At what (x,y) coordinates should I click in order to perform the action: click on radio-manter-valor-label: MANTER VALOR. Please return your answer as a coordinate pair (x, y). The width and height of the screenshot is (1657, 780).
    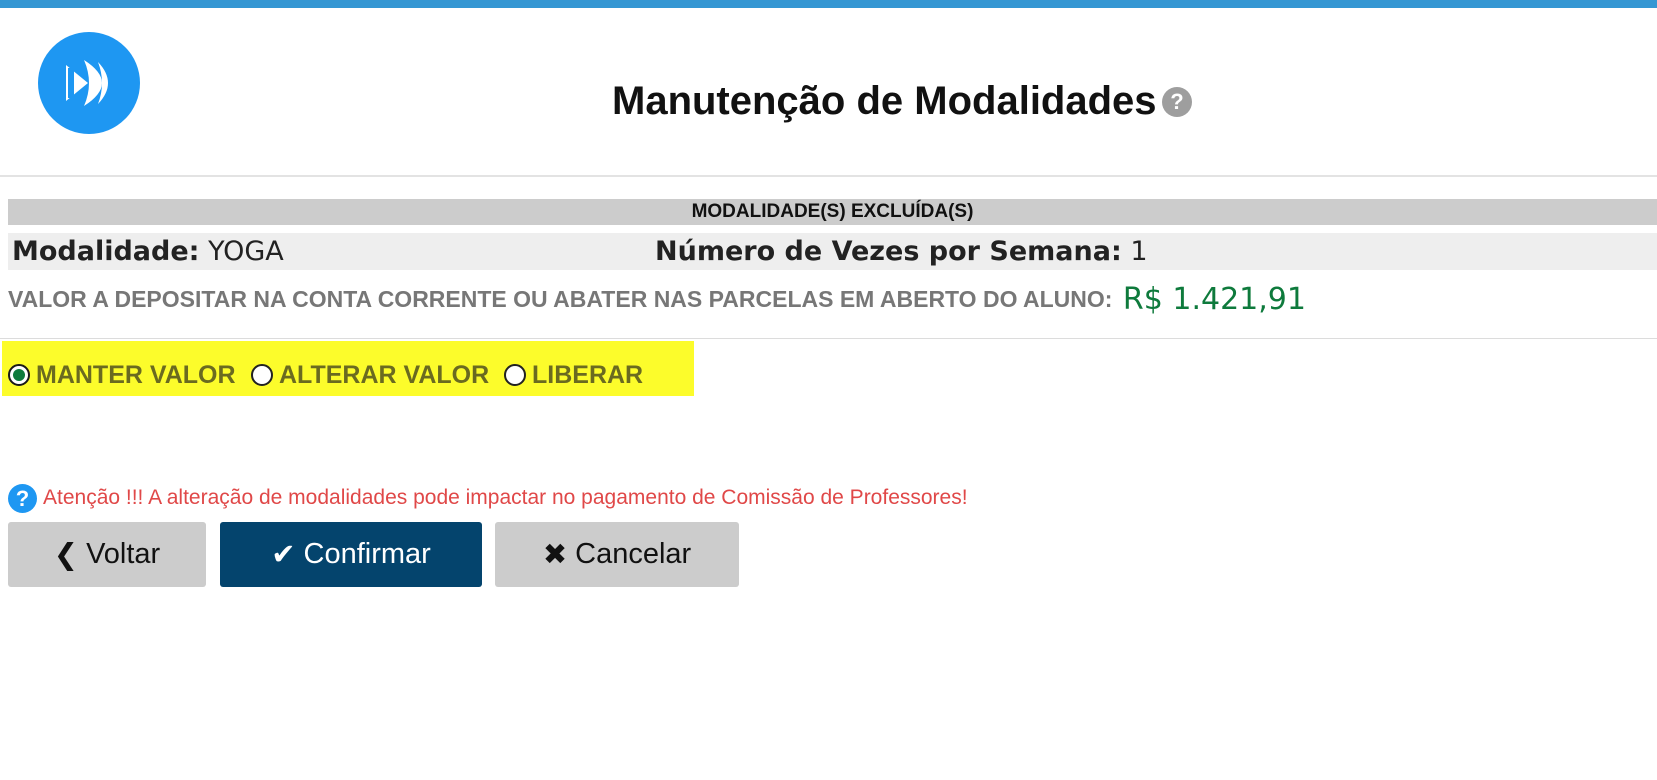
    Looking at the image, I should click on (136, 375).